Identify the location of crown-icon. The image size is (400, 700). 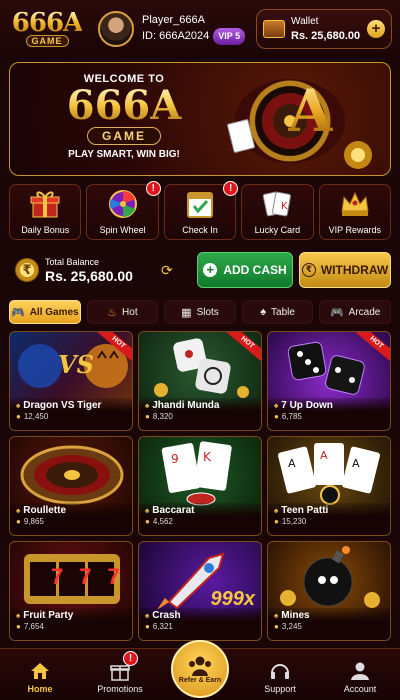
(355, 203).